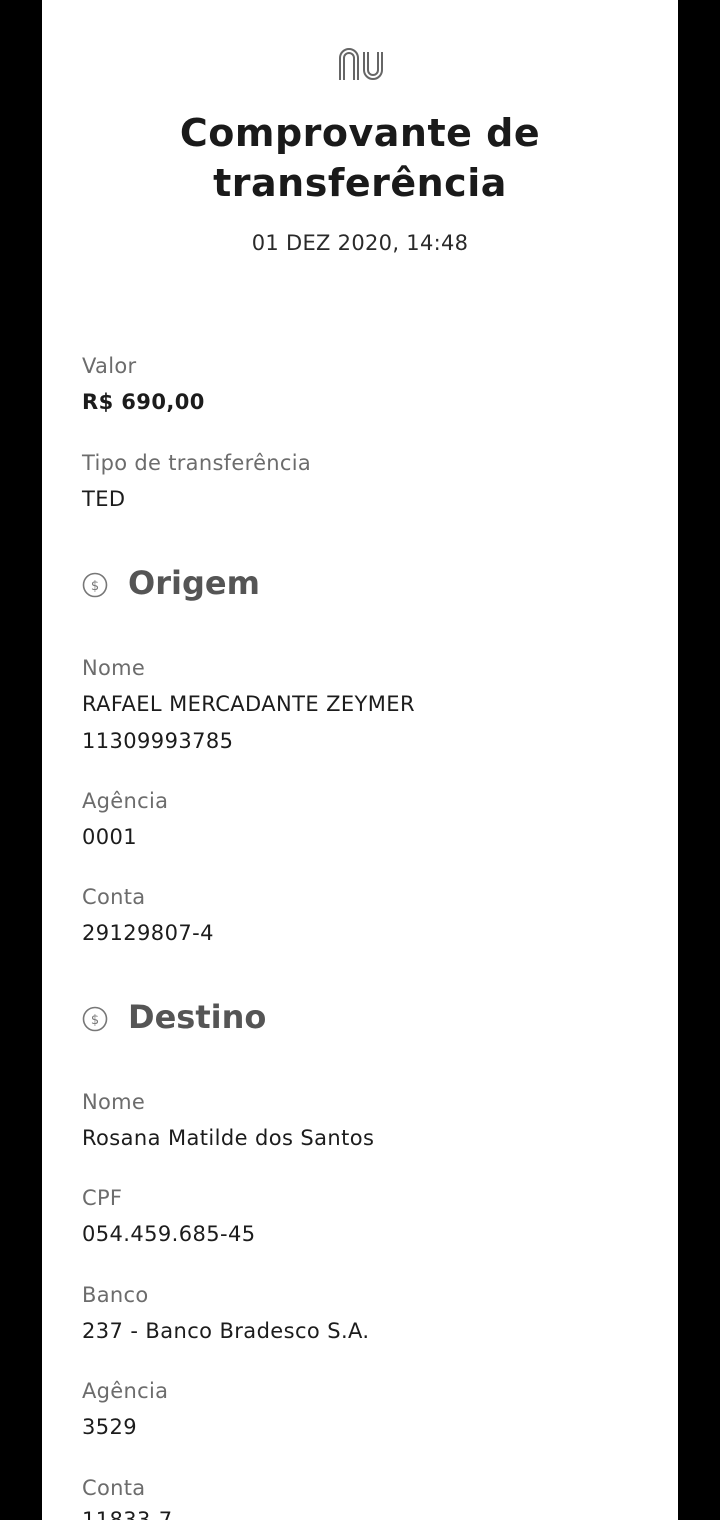 The height and width of the screenshot is (1520, 720). I want to click on destination-bank-value: 237 - Banco Bradesco S.A., so click(226, 1331).